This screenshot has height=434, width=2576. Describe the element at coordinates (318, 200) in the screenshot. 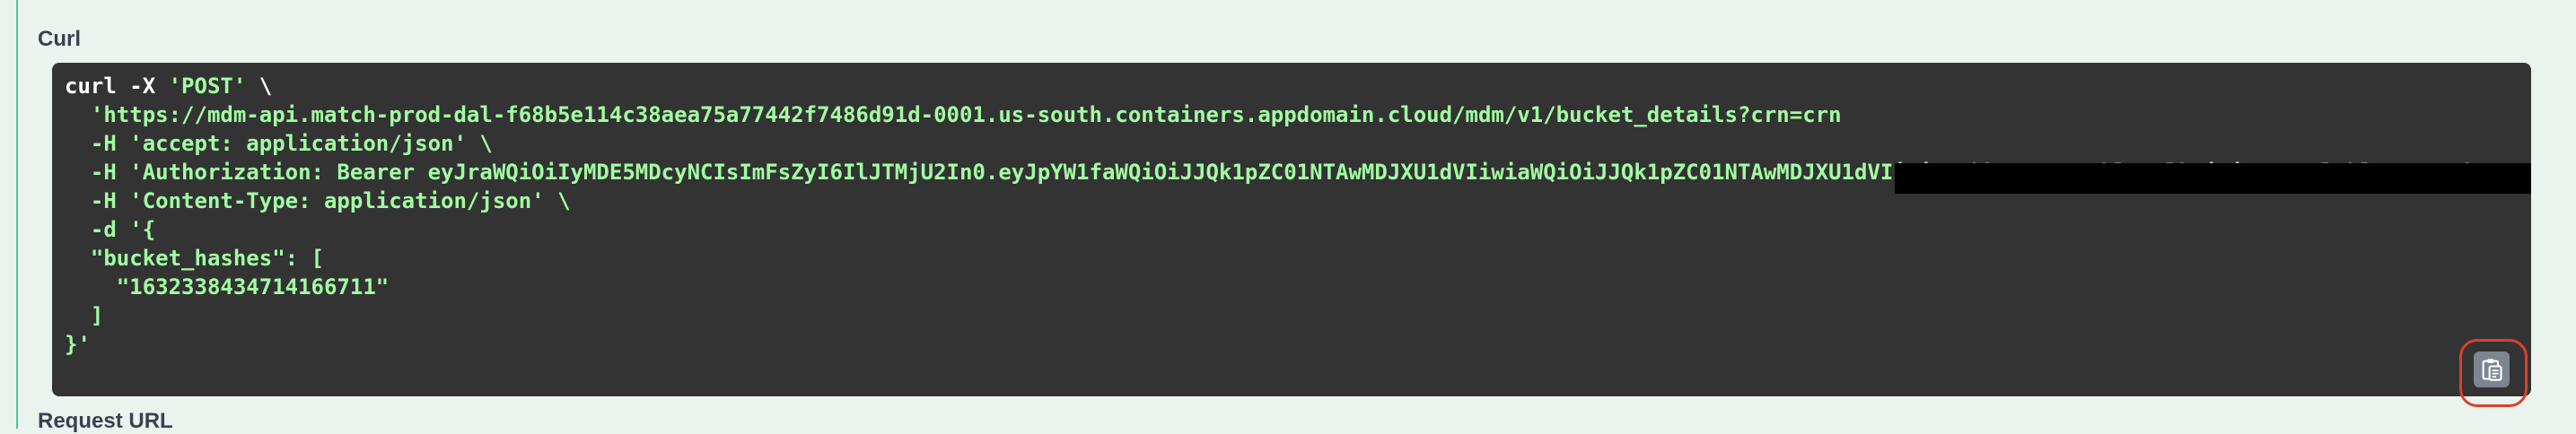

I see `code-line-content-type-header: -H 'Content-Type: application/json' \` at that location.